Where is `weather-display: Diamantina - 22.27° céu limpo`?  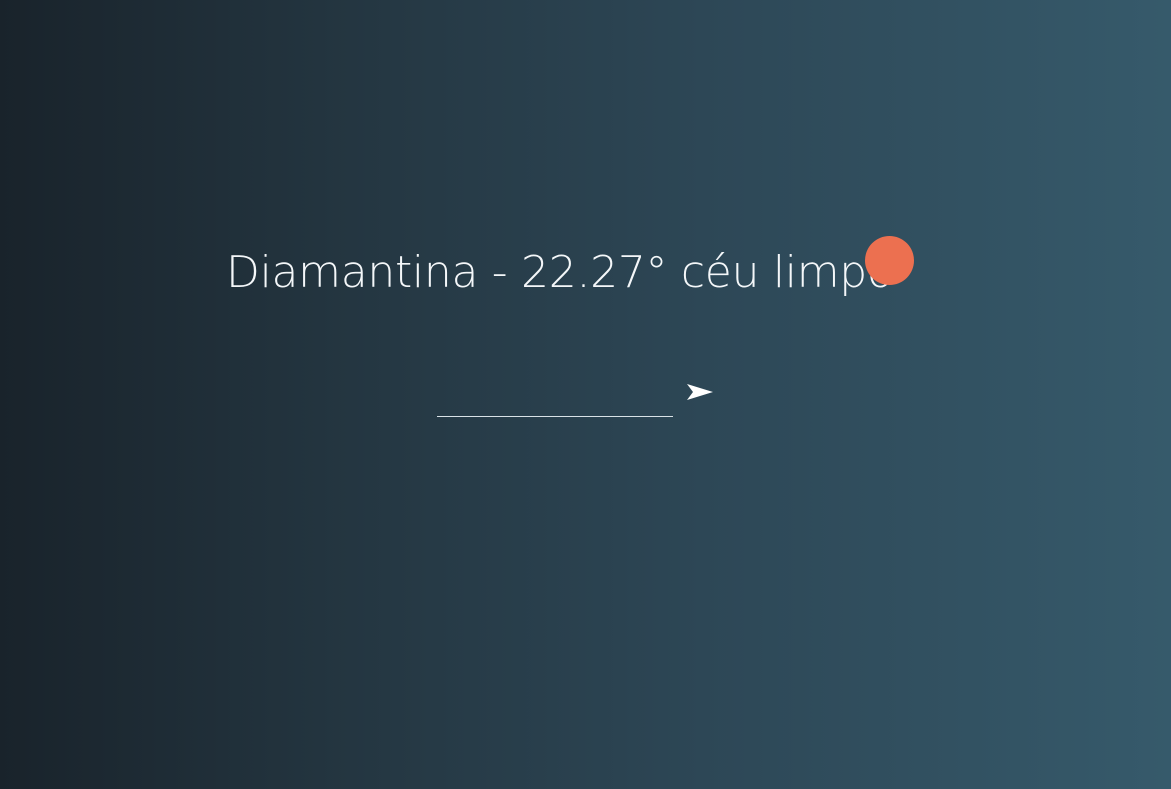
weather-display: Diamantina - 22.27° céu limpo is located at coordinates (585, 271).